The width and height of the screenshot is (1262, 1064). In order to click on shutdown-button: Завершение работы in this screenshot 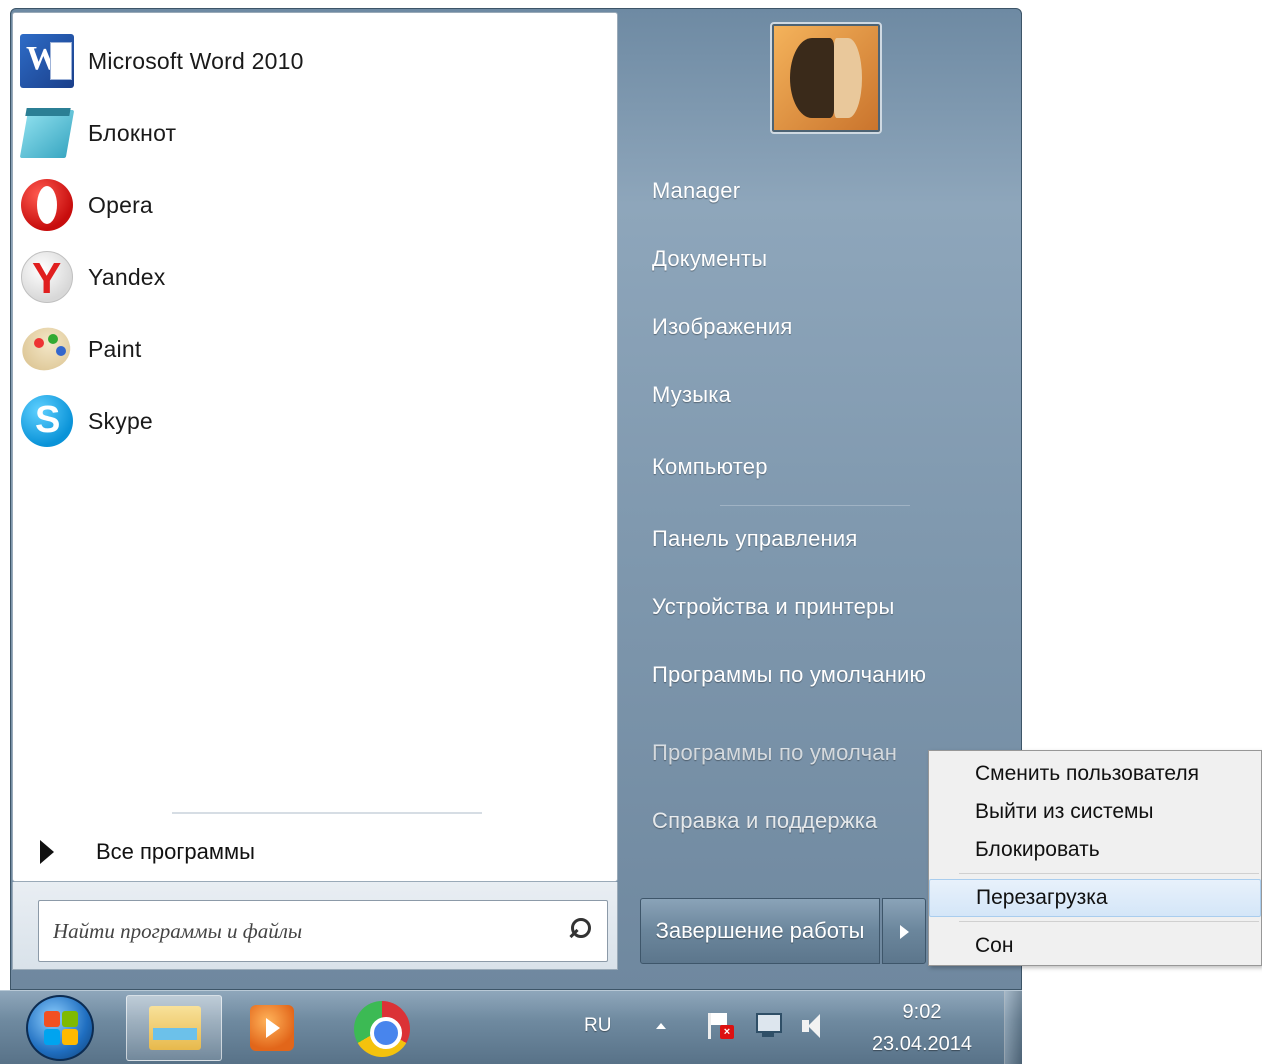, I will do `click(760, 931)`.